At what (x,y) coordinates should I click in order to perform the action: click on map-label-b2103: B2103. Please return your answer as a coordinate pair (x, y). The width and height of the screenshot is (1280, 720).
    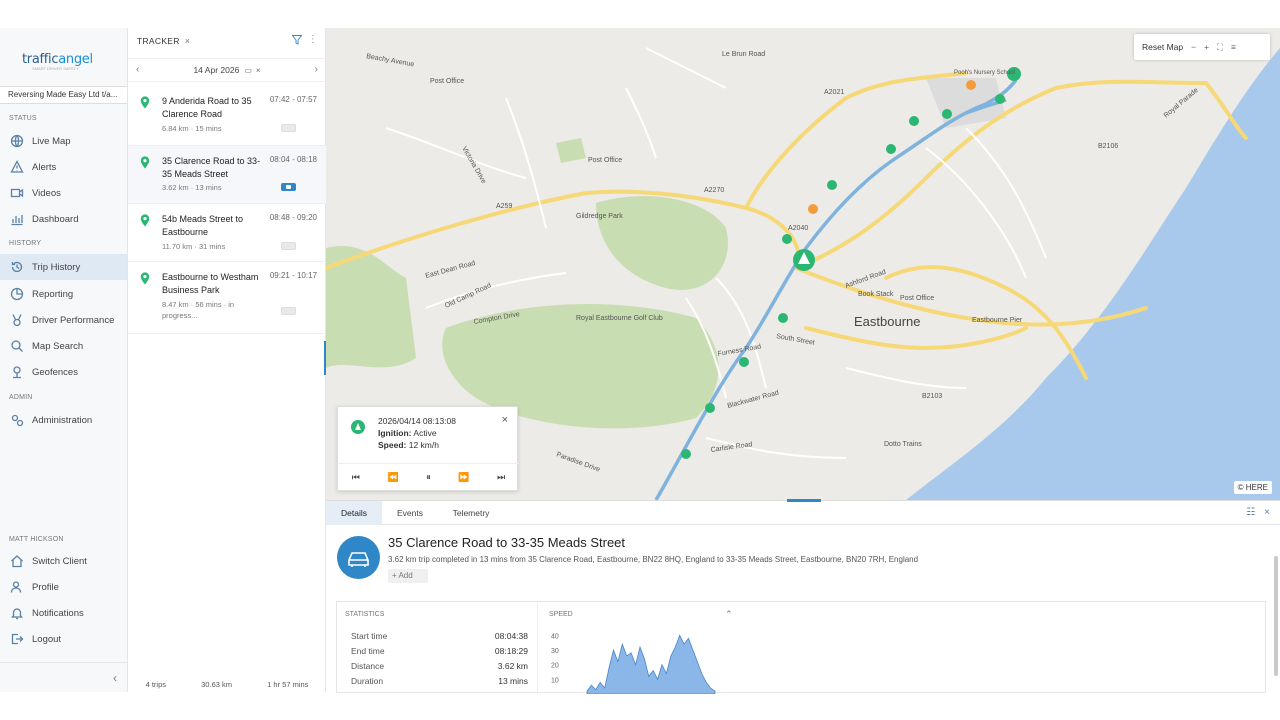
    Looking at the image, I should click on (932, 396).